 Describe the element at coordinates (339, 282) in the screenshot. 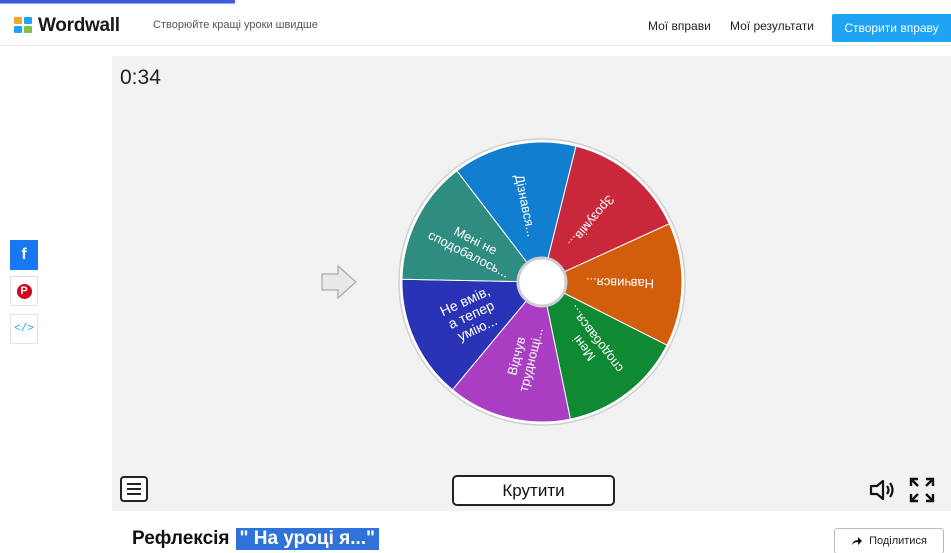

I see `arrow-pointer-icon` at that location.